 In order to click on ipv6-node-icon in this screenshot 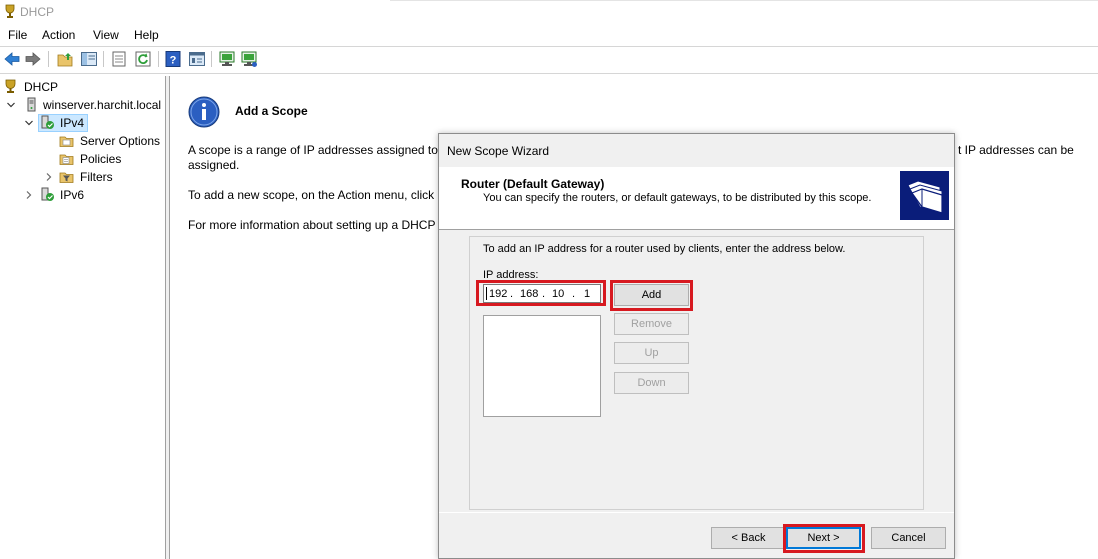, I will do `click(47, 194)`.